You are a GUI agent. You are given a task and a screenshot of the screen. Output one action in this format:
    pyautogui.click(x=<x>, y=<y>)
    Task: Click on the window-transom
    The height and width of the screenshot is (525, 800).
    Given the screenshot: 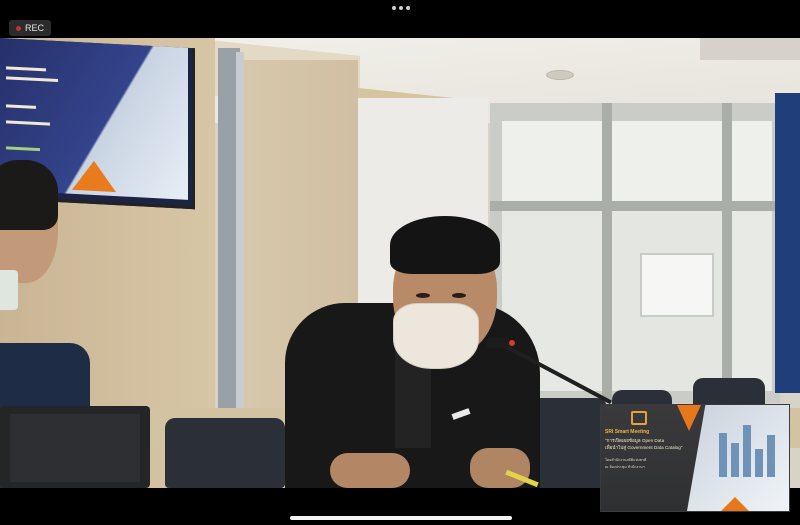 What is the action you would take?
    pyautogui.click(x=635, y=206)
    